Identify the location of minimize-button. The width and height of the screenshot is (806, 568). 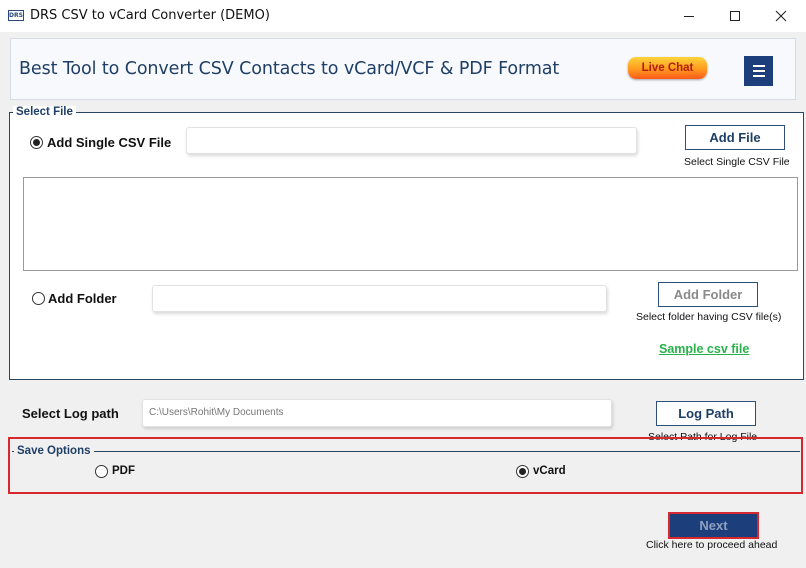
(689, 16).